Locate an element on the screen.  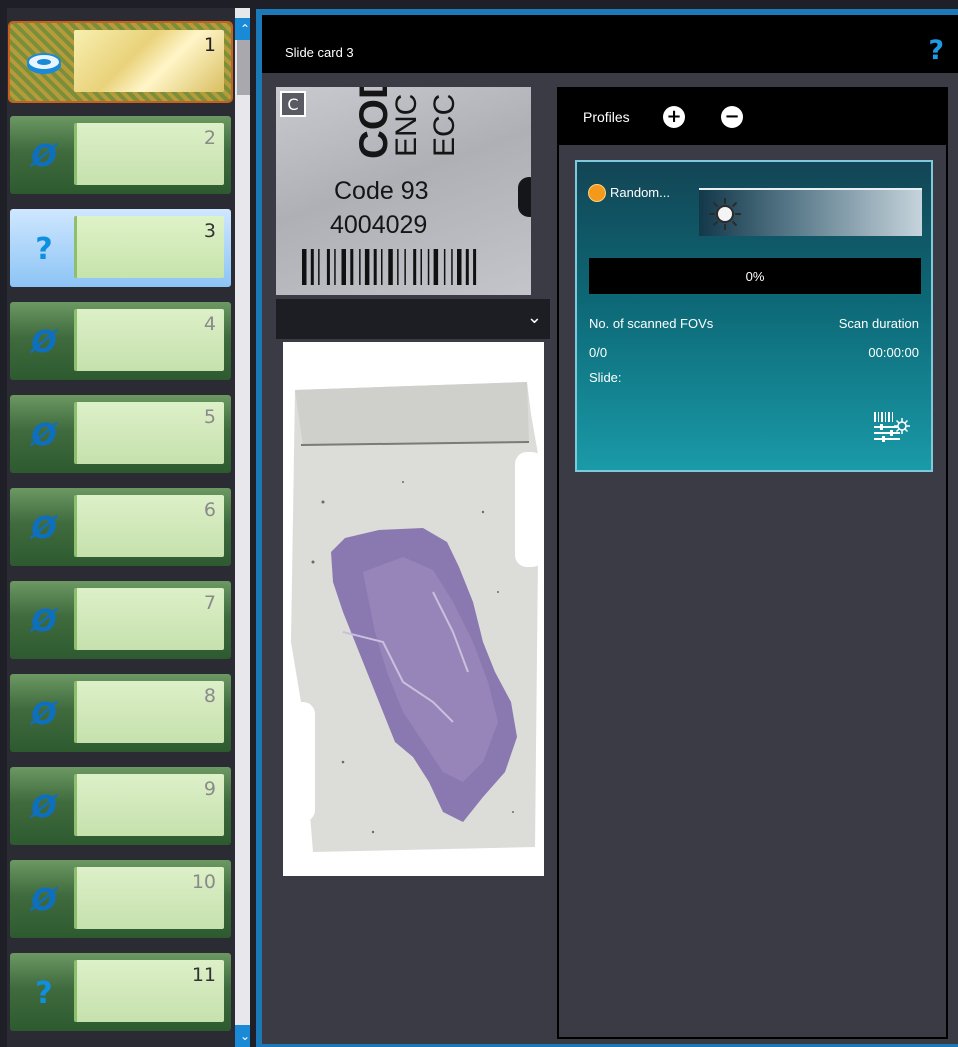
label-text-code93: Code 93 is located at coordinates (381, 191).